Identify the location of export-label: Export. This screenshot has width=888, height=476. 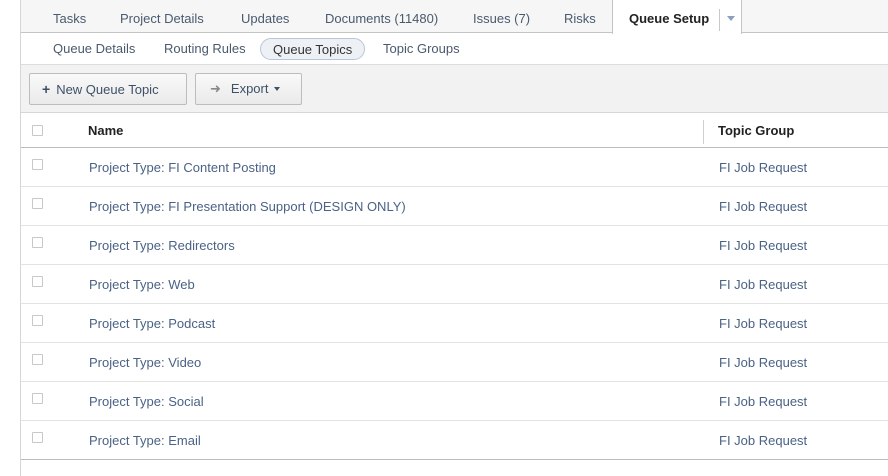
(249, 88).